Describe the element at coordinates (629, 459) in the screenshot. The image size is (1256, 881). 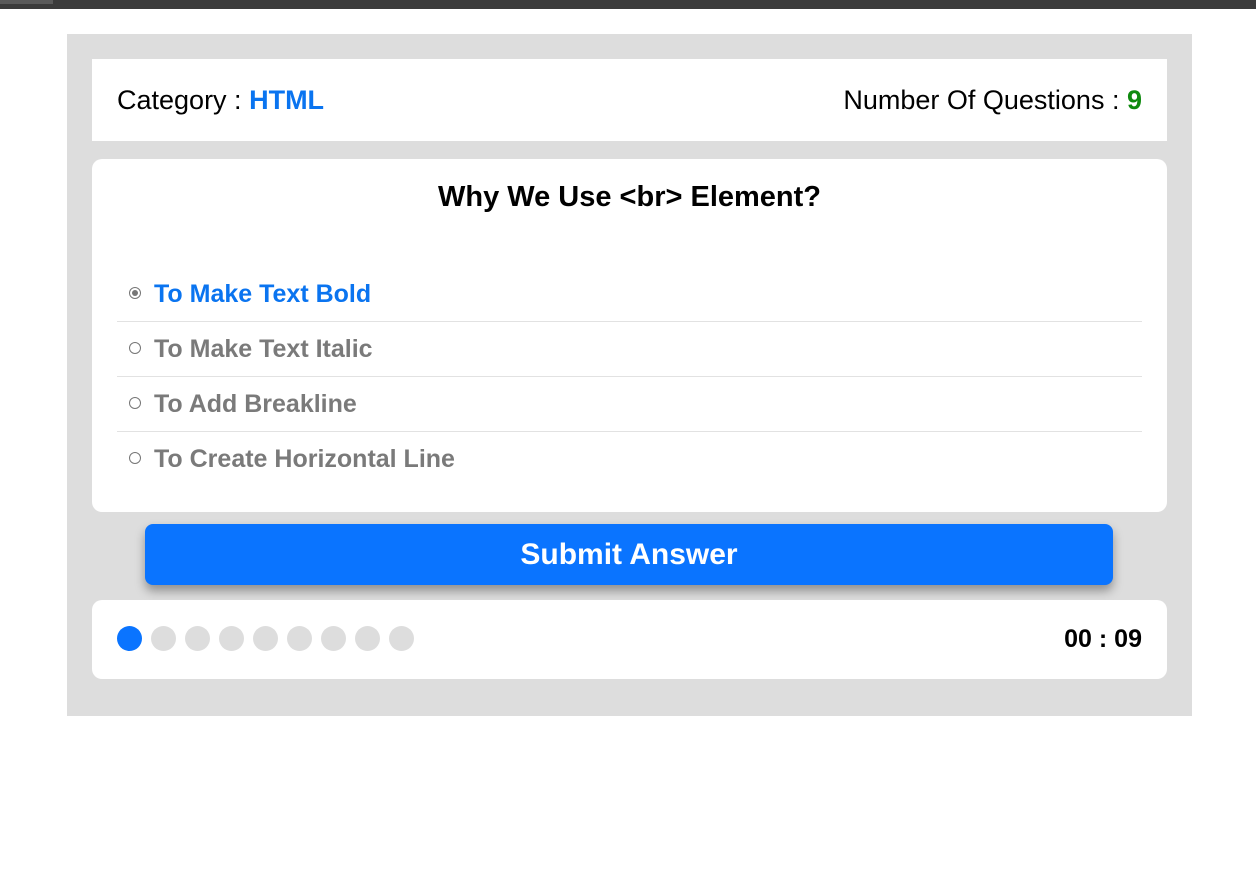
I see `answer-option: To Create Horizontal Line` at that location.